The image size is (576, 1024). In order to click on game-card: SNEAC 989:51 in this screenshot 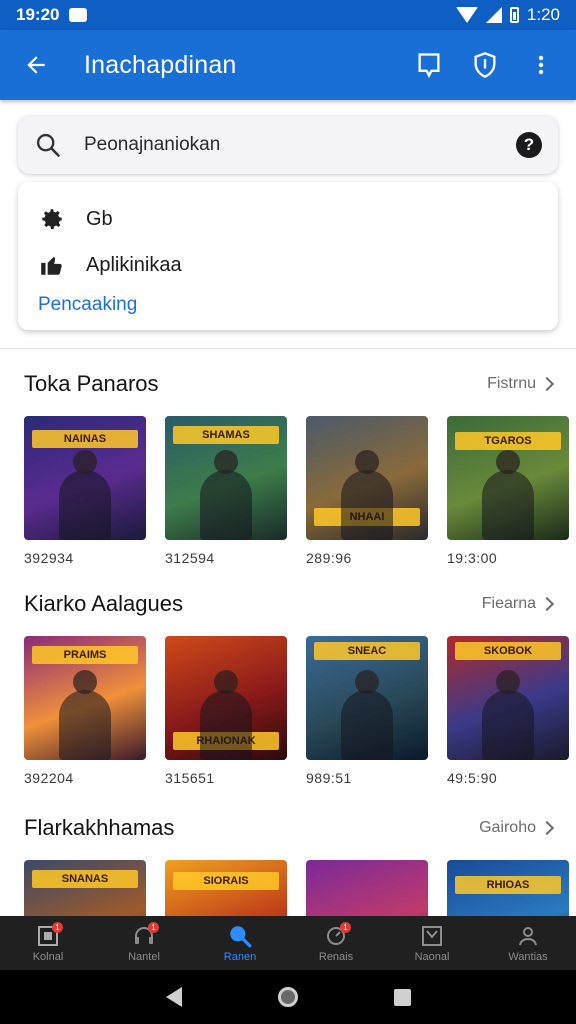, I will do `click(367, 711)`.